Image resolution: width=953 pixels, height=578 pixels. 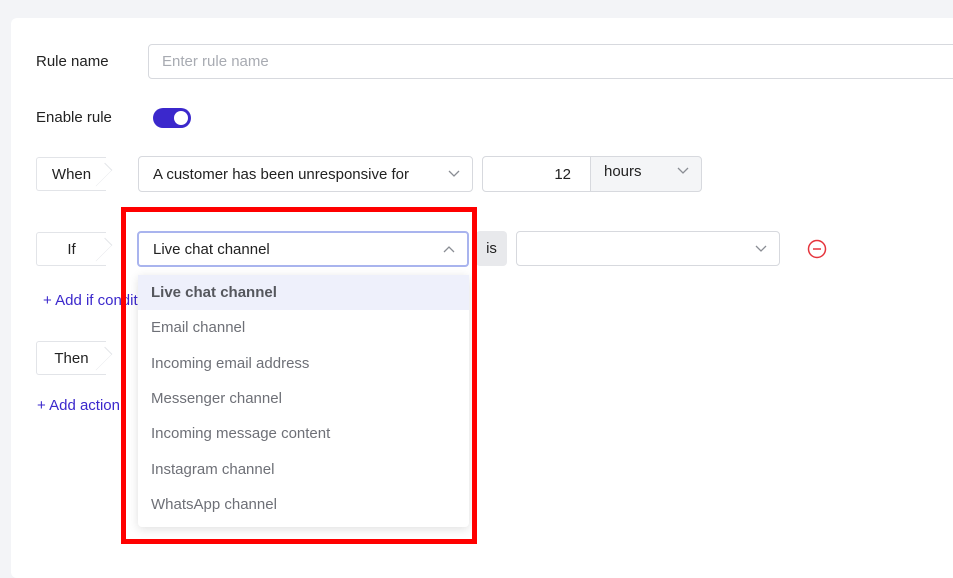 I want to click on dropdown-option-instagram: Instagram channel, so click(x=303, y=468).